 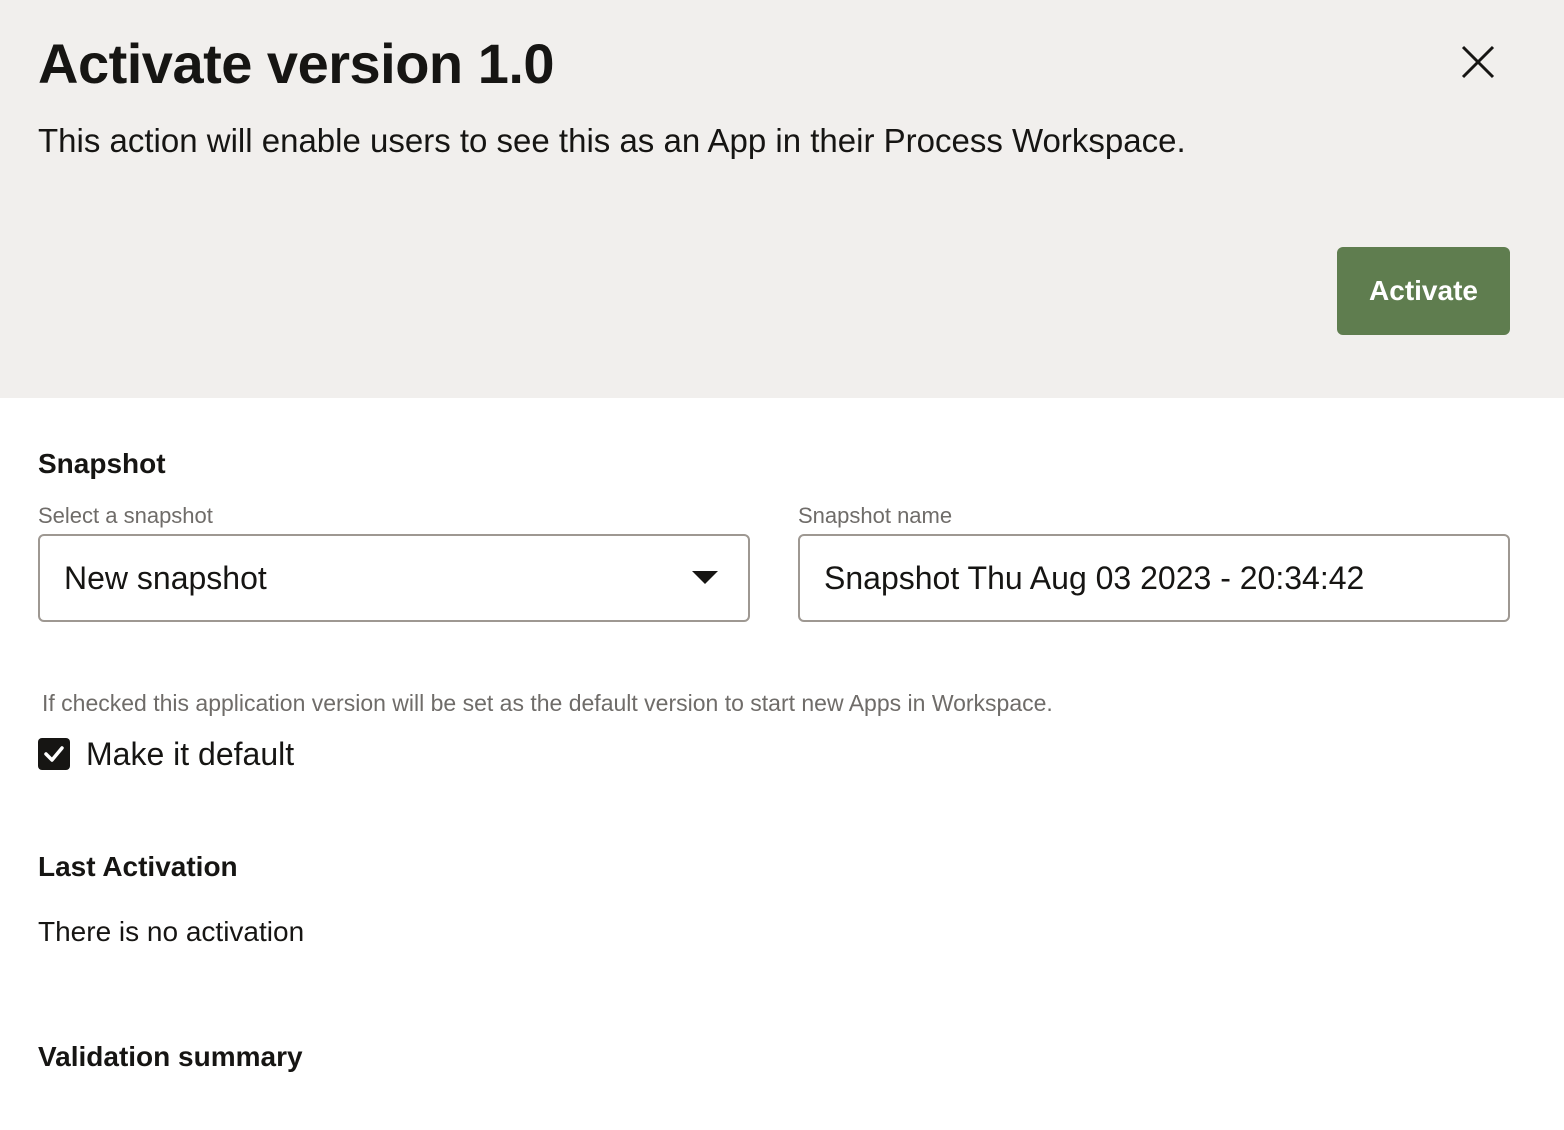 I want to click on make-default-checkbox-row: Make it default, so click(x=166, y=754).